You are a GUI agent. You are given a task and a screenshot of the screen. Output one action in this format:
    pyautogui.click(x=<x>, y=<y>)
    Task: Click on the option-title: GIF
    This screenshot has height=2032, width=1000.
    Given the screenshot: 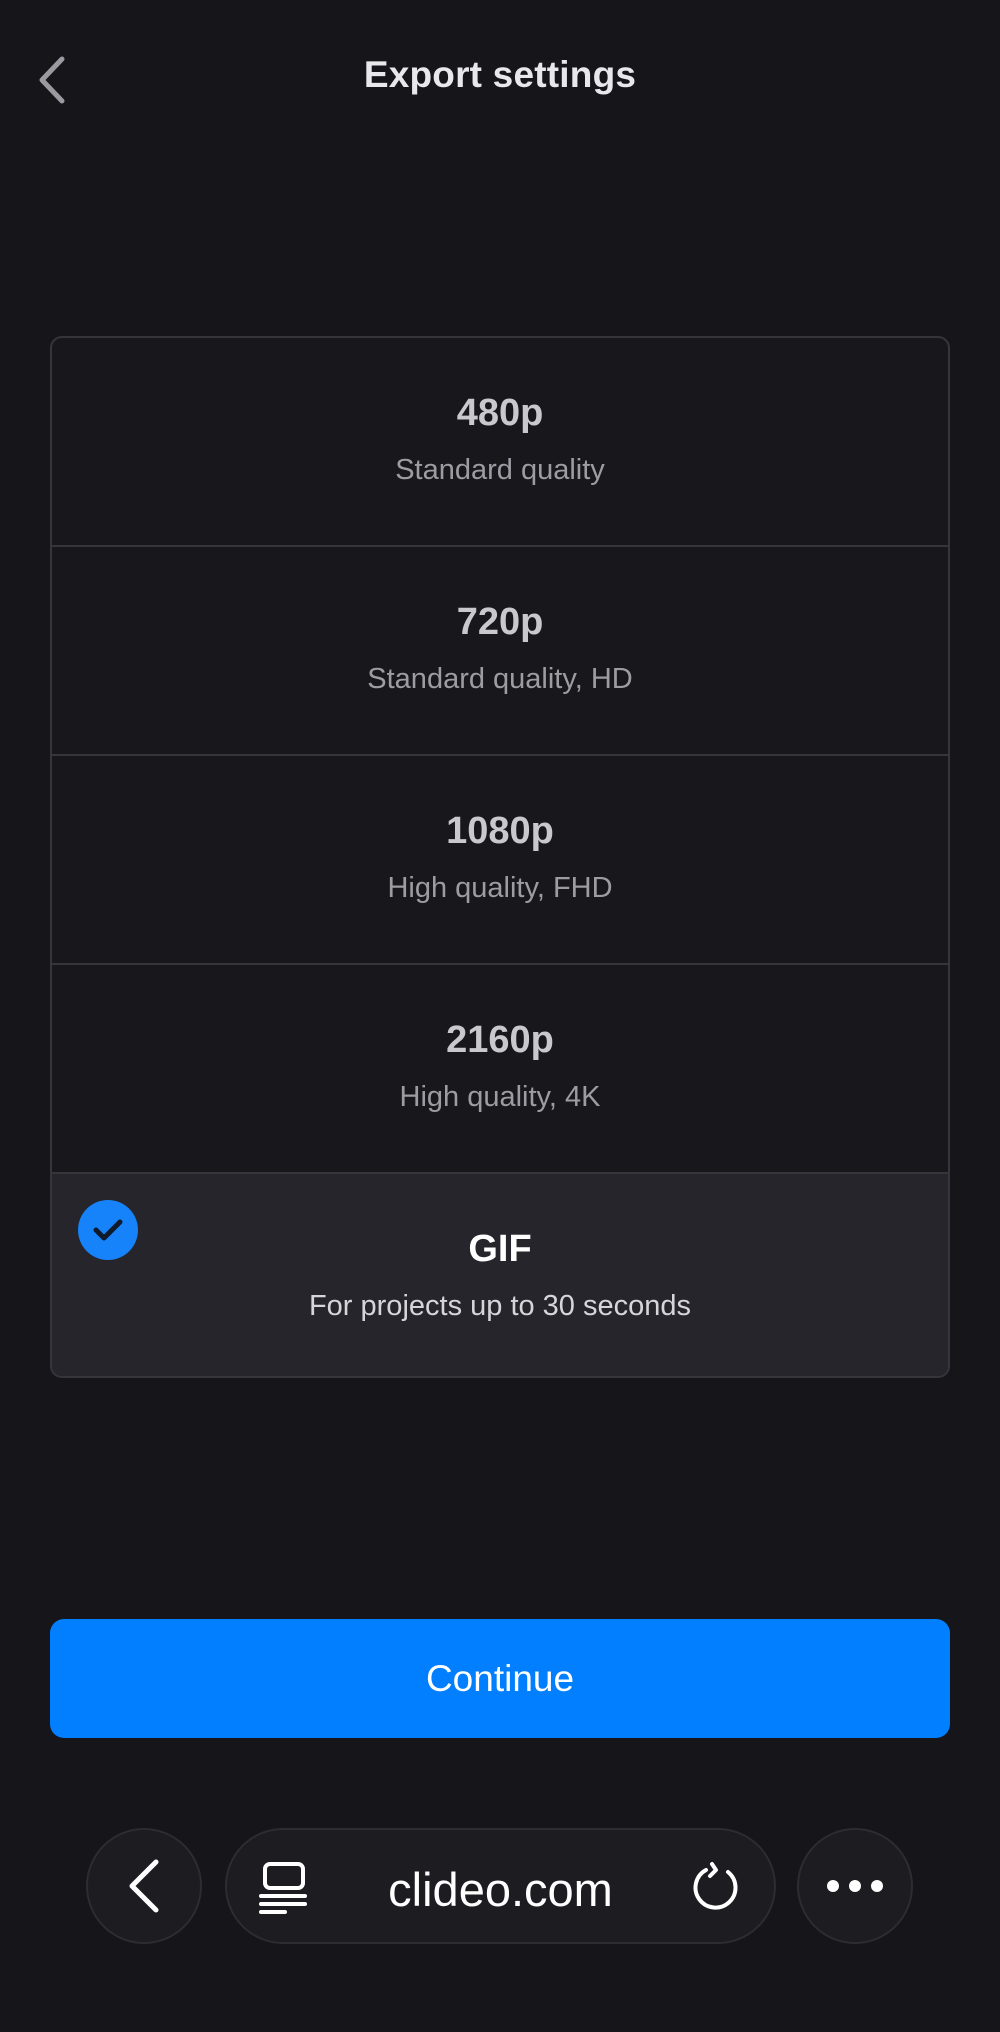 What is the action you would take?
    pyautogui.click(x=500, y=1249)
    